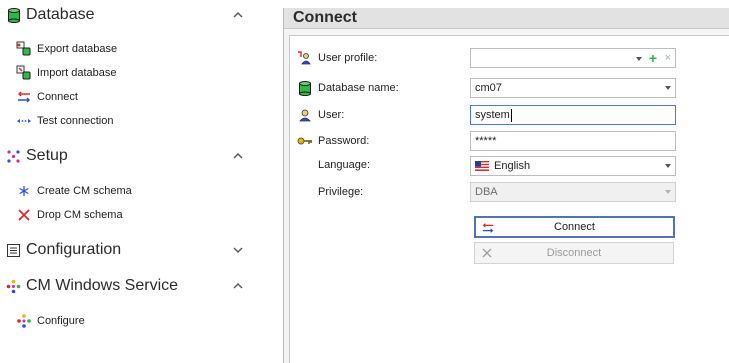  Describe the element at coordinates (488, 88) in the screenshot. I see `database-name-value: cm07` at that location.